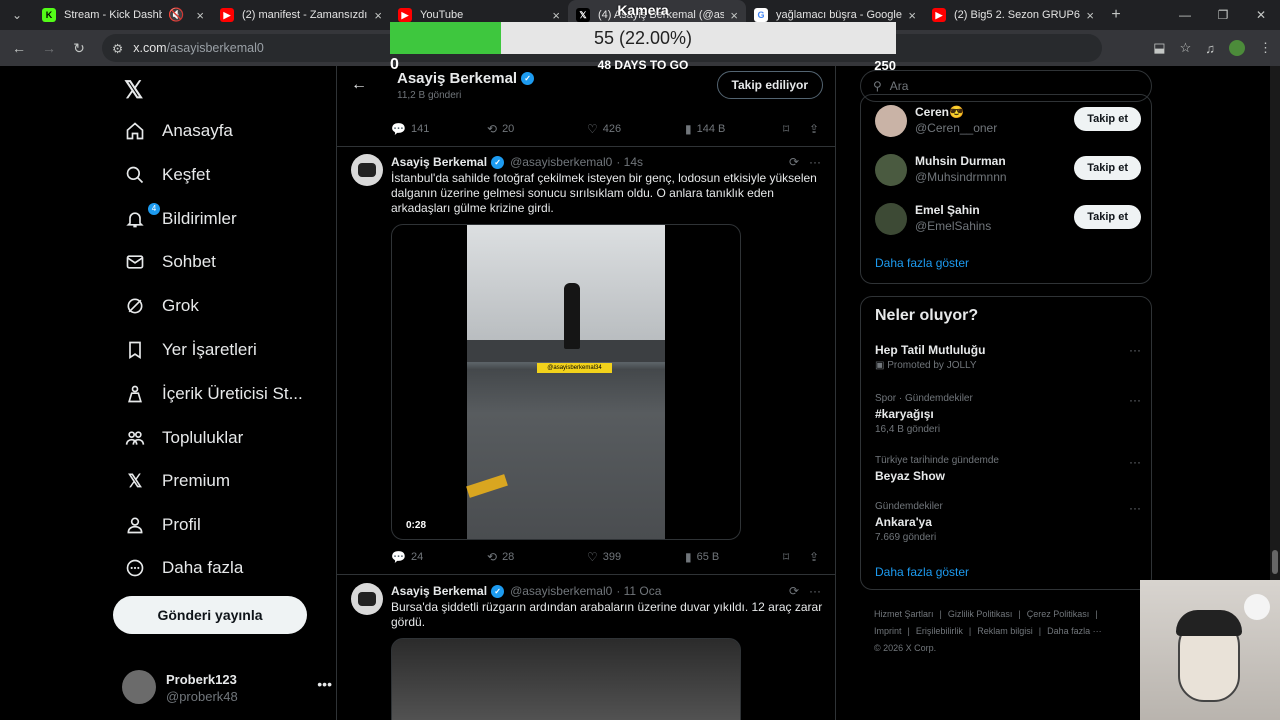  I want to click on nav-bookmarks: Yer İşaretleri, so click(190, 350).